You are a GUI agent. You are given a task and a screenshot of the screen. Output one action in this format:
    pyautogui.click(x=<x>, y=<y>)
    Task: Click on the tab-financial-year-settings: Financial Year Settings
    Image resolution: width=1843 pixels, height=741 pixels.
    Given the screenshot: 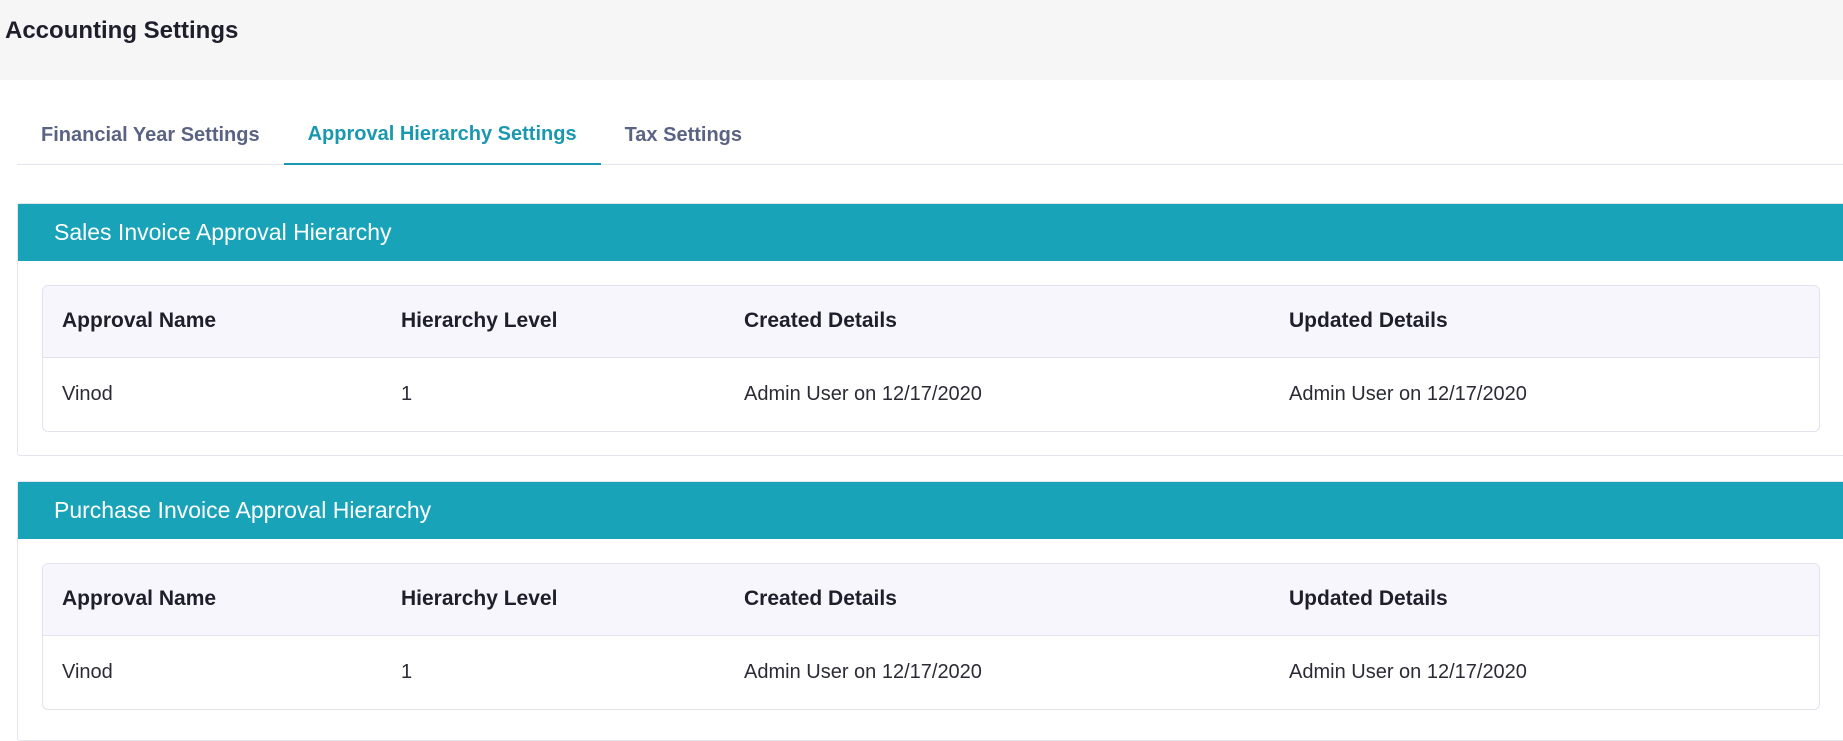 What is the action you would take?
    pyautogui.click(x=150, y=135)
    